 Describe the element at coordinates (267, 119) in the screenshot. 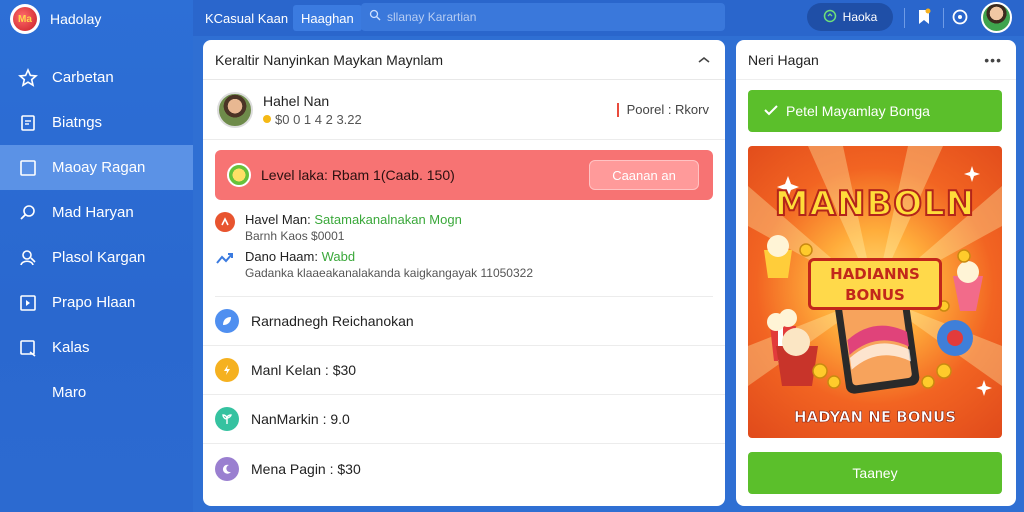

I see `coin-icon` at that location.